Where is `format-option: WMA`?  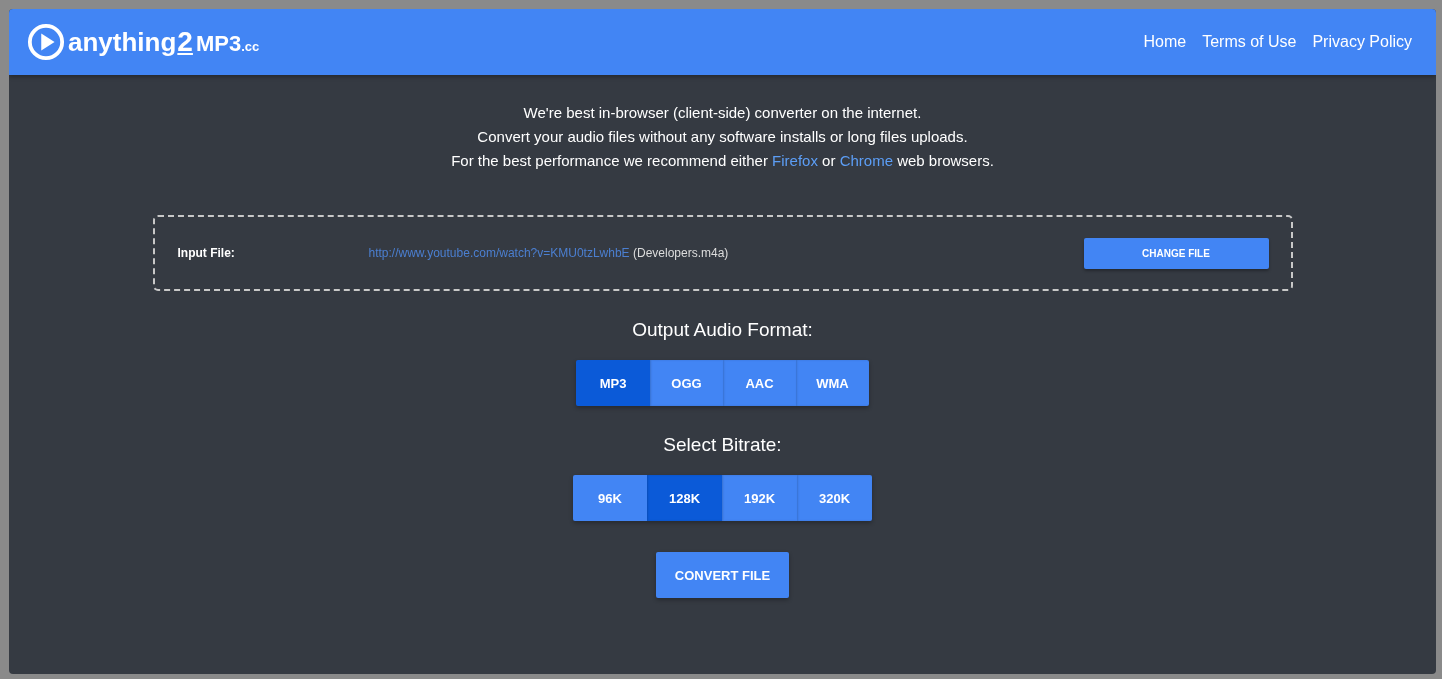 format-option: WMA is located at coordinates (832, 383).